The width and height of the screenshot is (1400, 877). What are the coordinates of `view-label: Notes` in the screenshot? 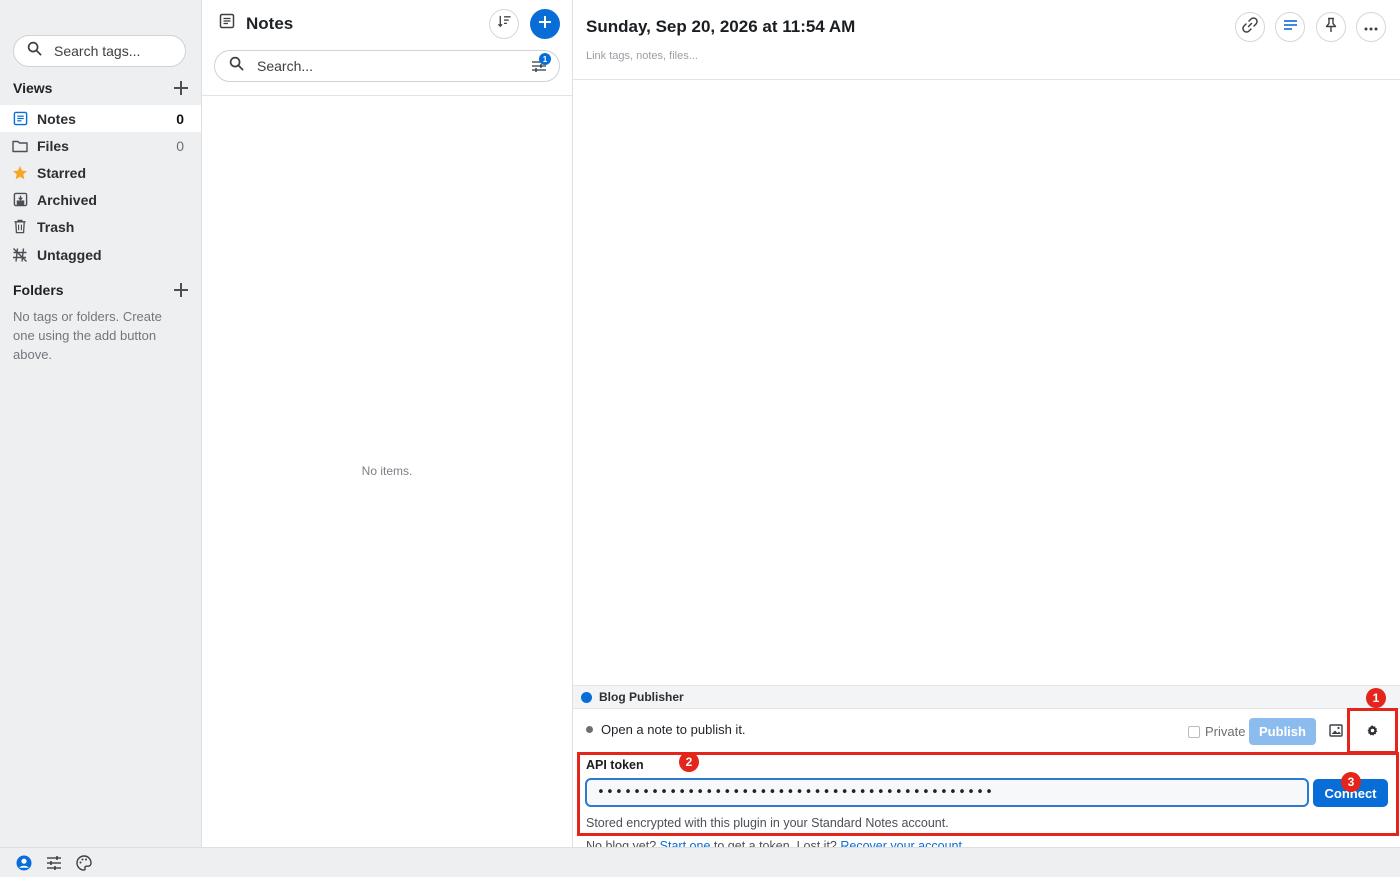 It's located at (56, 118).